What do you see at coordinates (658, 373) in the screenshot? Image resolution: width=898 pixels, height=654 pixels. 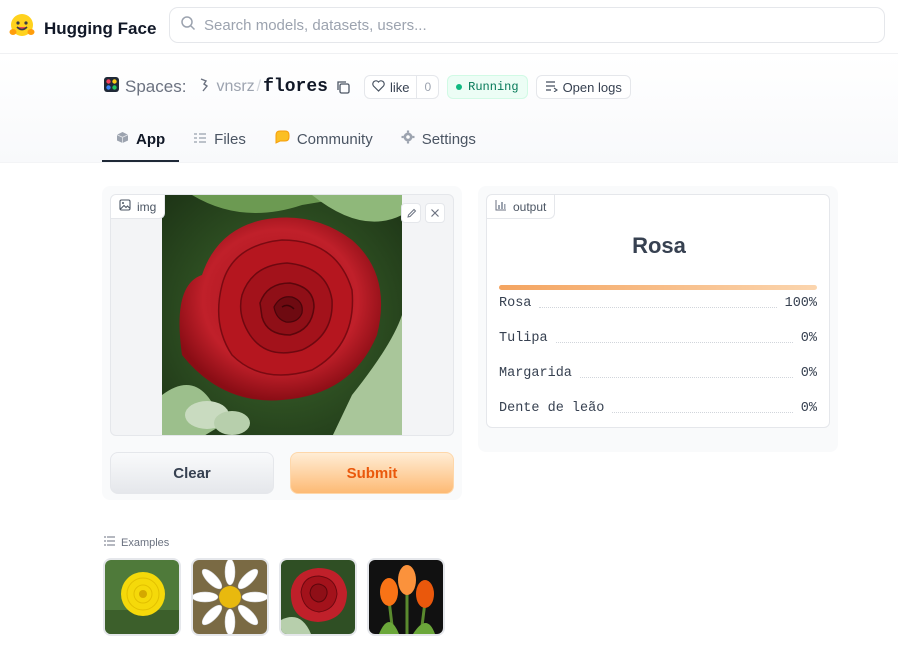 I see `confidence-row: Margarida 0%` at bounding box center [658, 373].